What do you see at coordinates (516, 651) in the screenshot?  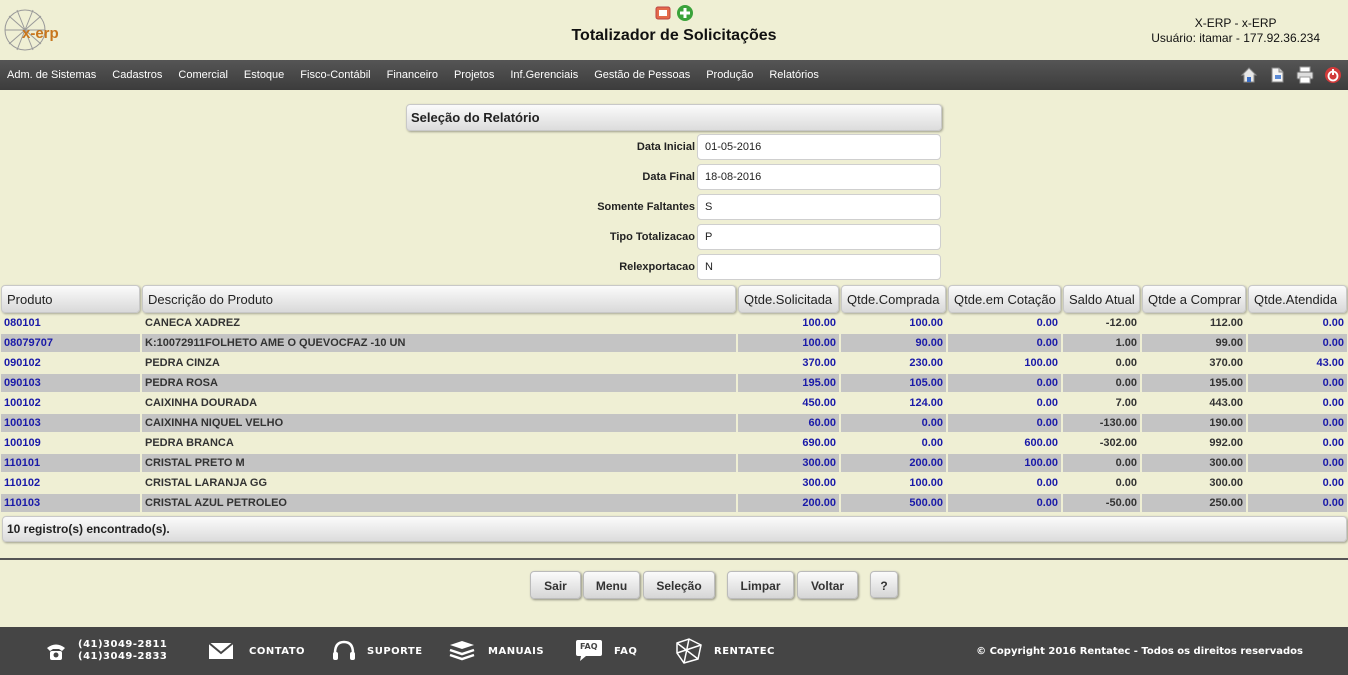 I see `manuais-label: MANUAIS` at bounding box center [516, 651].